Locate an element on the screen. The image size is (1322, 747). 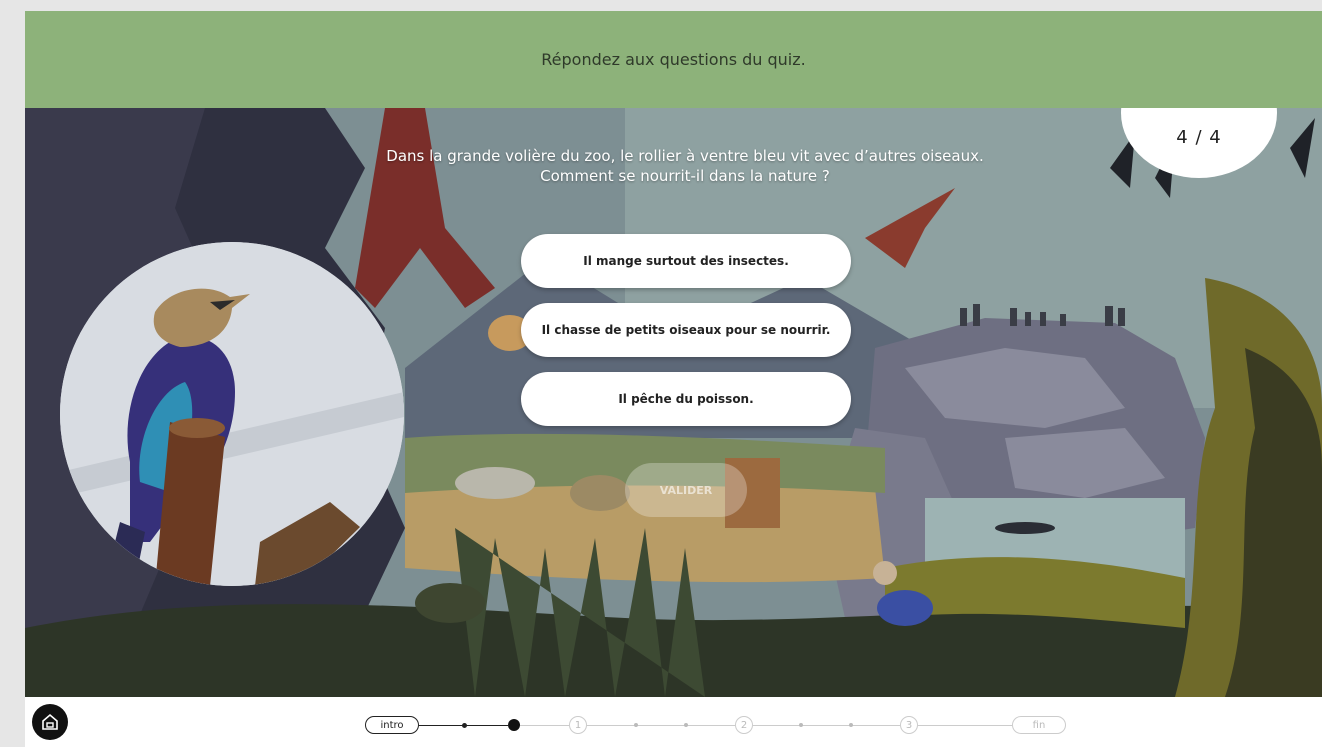
home-icon is located at coordinates (50, 721).